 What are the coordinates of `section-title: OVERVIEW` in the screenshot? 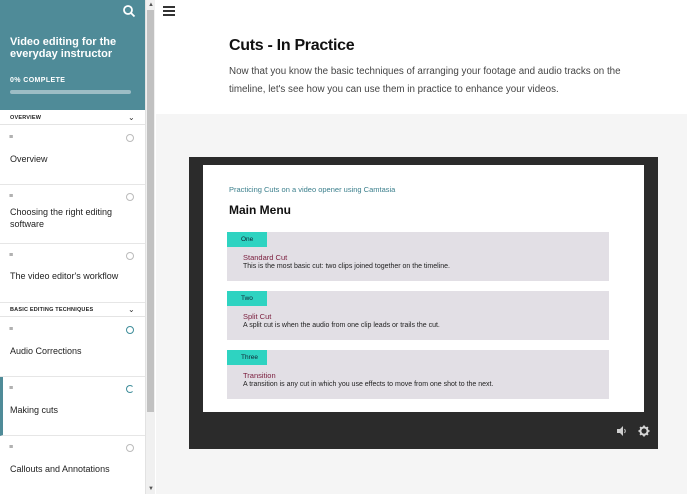 It's located at (26, 118).